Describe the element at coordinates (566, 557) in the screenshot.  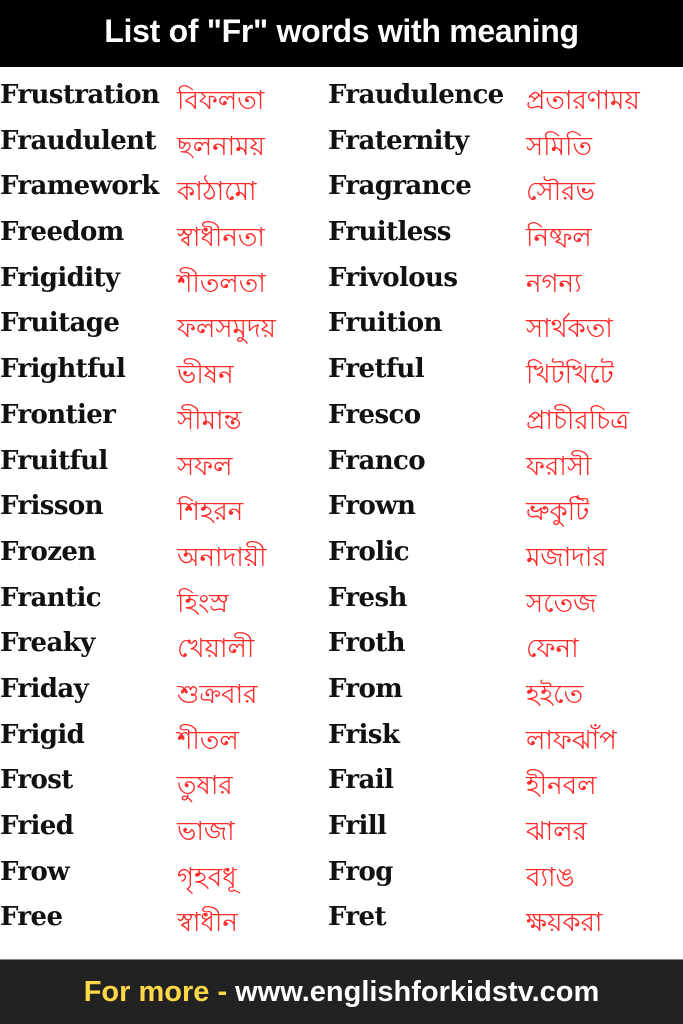
I see `bengali-meaning: মজাদার` at that location.